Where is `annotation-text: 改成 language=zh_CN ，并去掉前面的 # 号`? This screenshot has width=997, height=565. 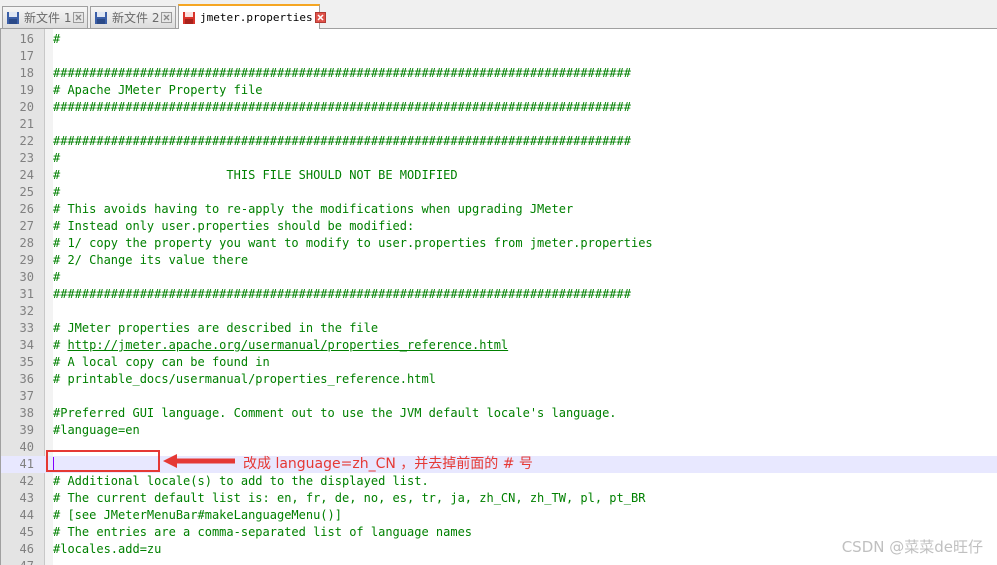
annotation-text: 改成 language=zh_CN ，并去掉前面的 # 号 is located at coordinates (388, 464).